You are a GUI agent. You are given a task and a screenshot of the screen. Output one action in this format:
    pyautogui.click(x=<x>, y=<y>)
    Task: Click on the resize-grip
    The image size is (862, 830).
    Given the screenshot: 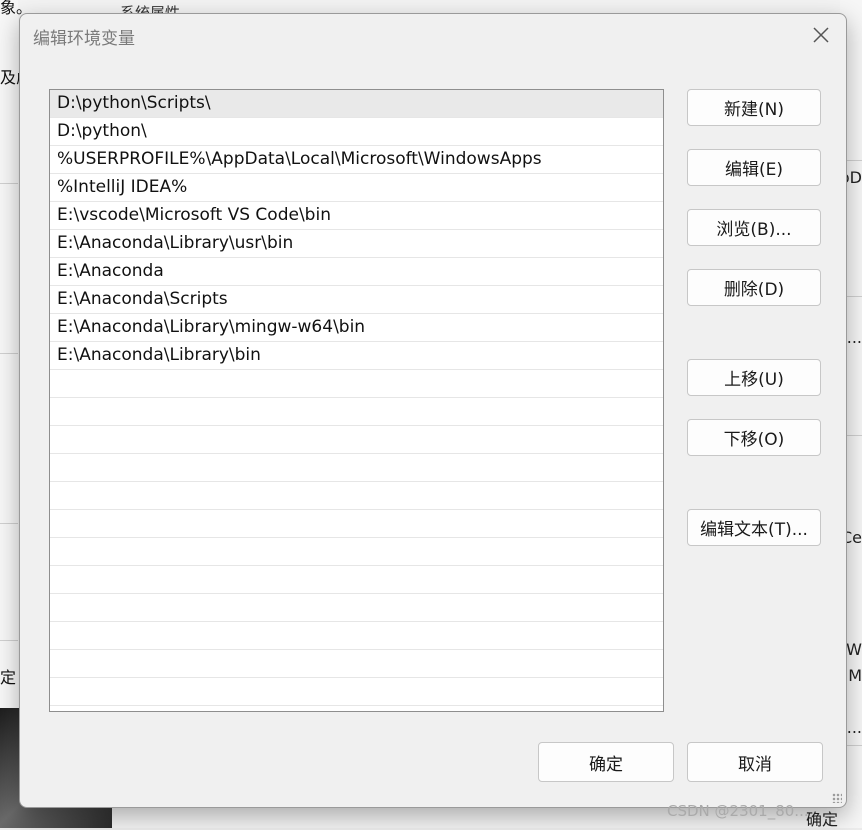 What is the action you would take?
    pyautogui.click(x=837, y=798)
    